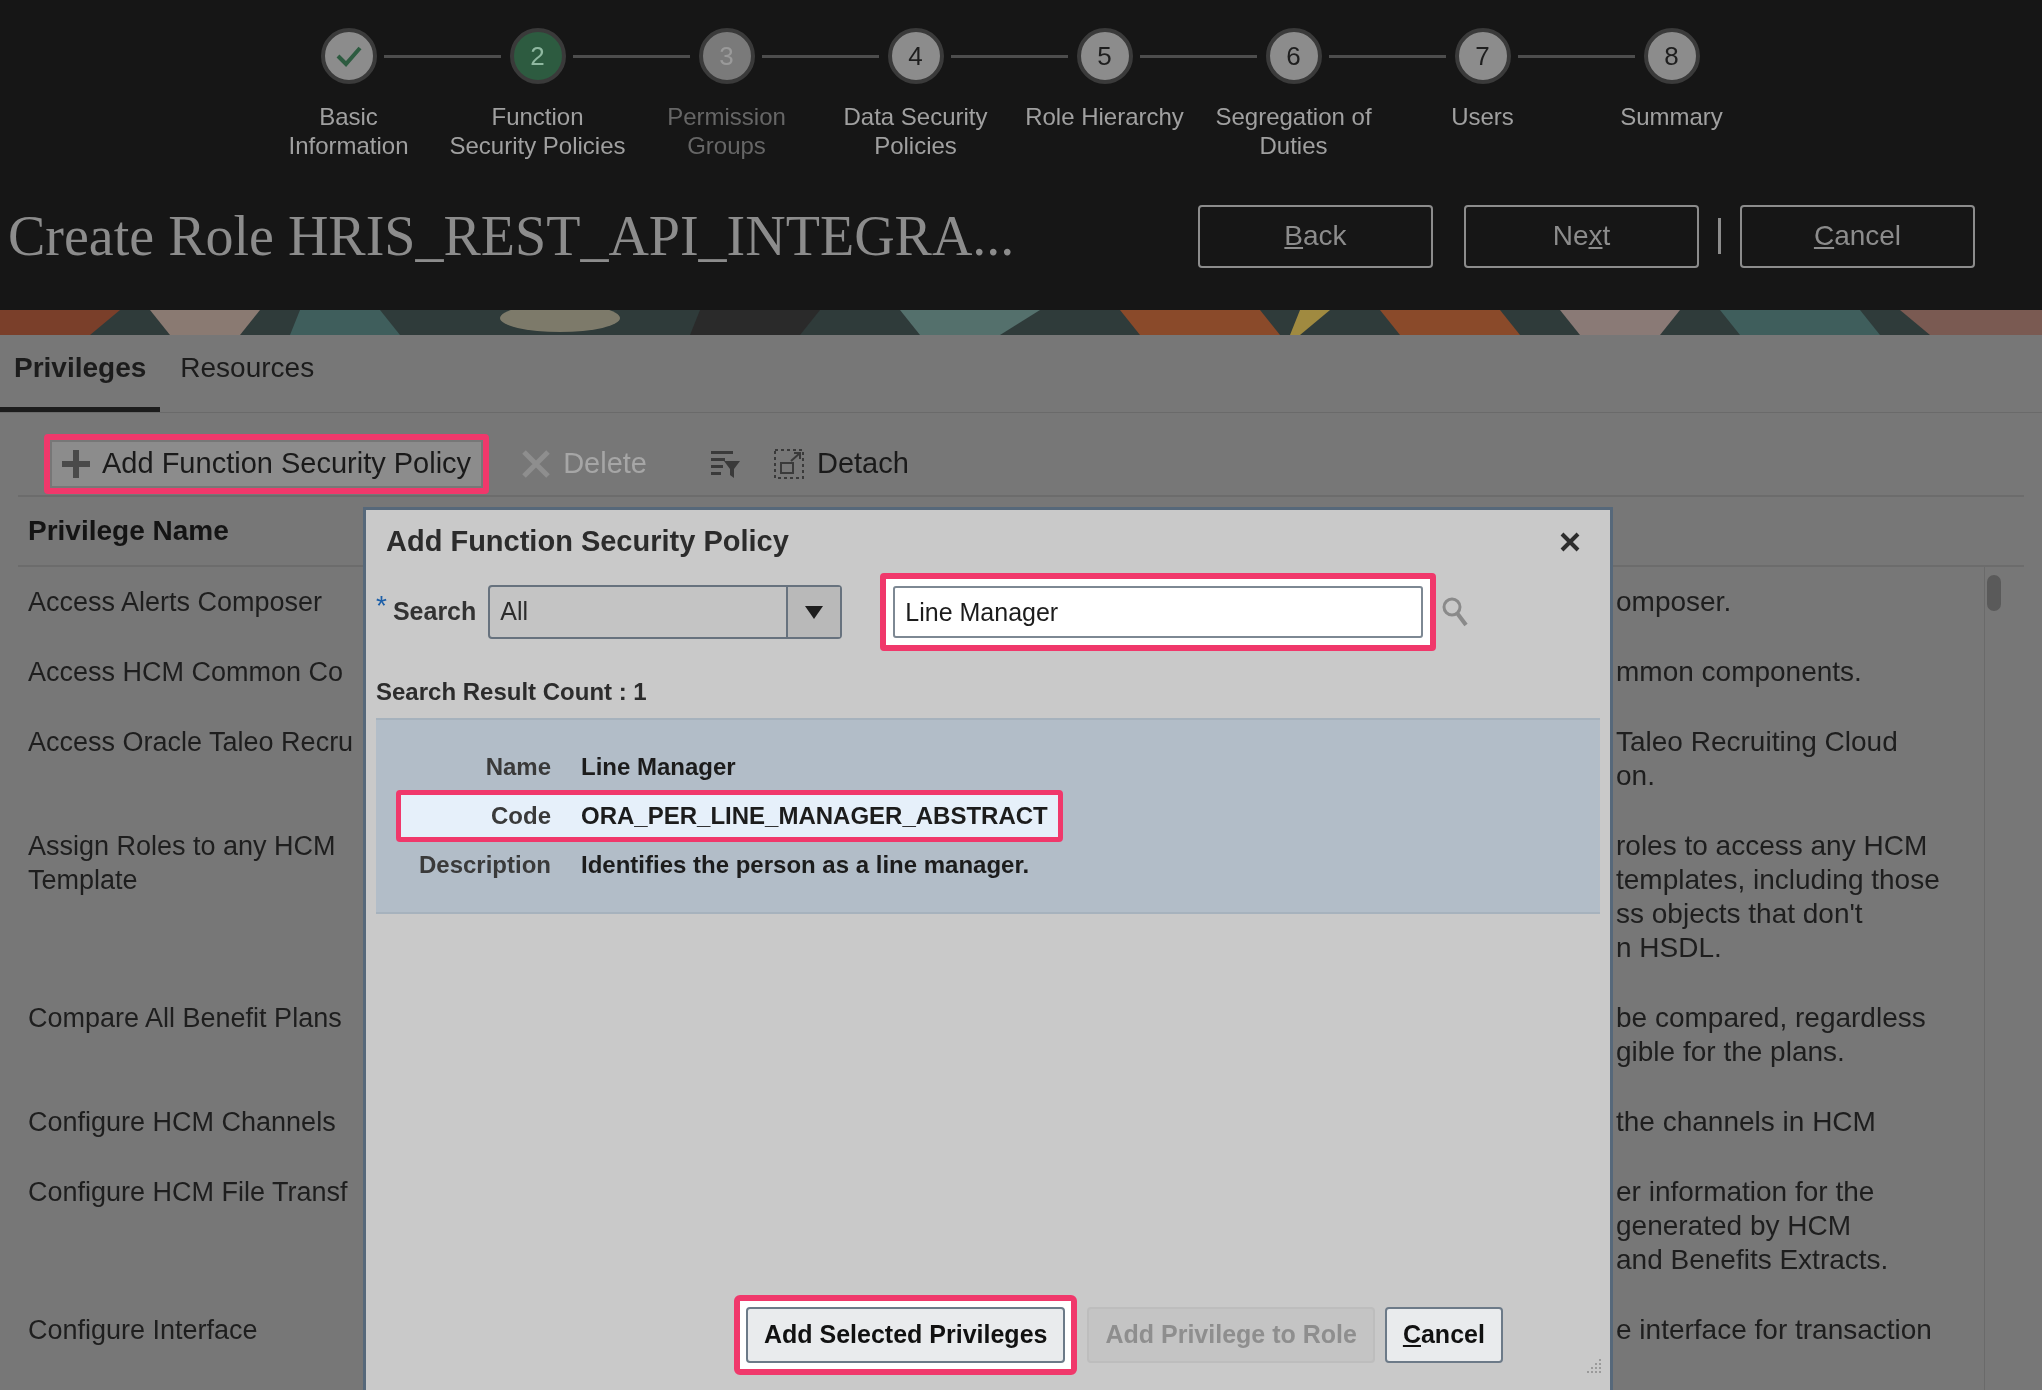 The image size is (2042, 1390). I want to click on result-count: Search Result Count : 1, so click(512, 692).